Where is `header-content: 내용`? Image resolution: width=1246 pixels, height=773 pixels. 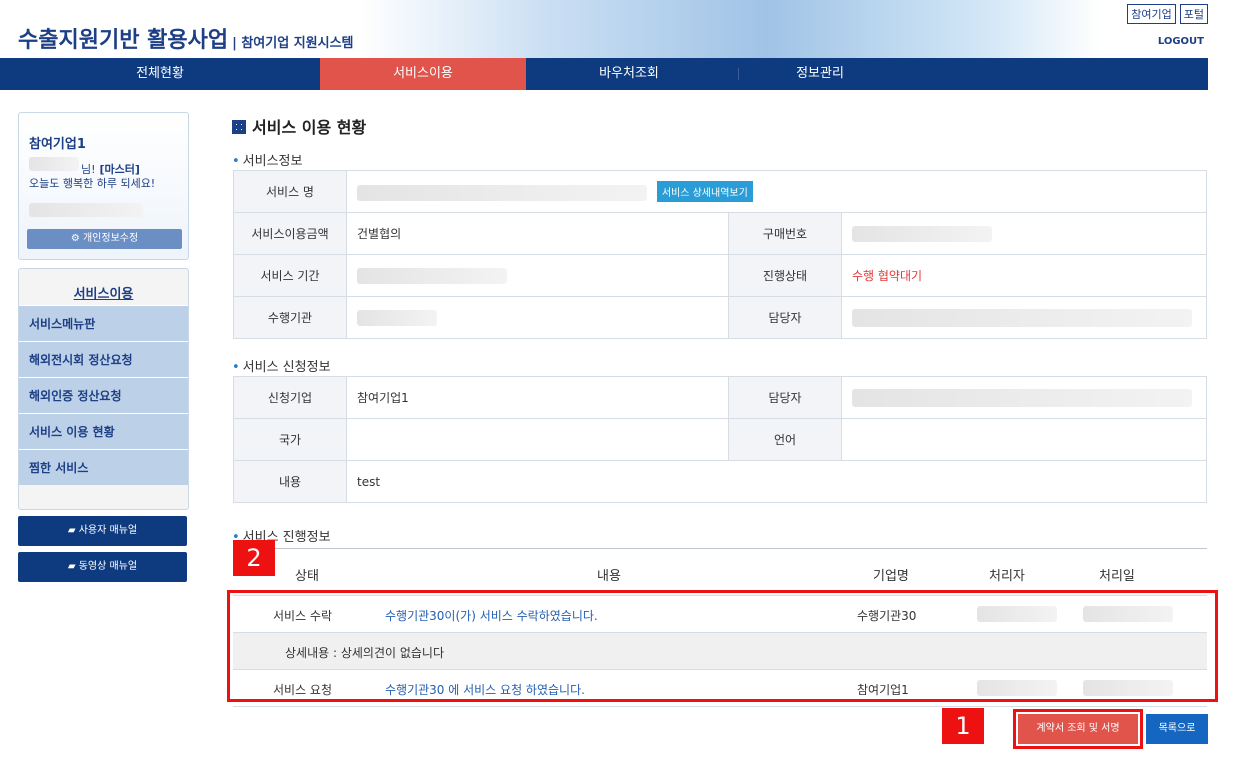 header-content: 내용 is located at coordinates (609, 576).